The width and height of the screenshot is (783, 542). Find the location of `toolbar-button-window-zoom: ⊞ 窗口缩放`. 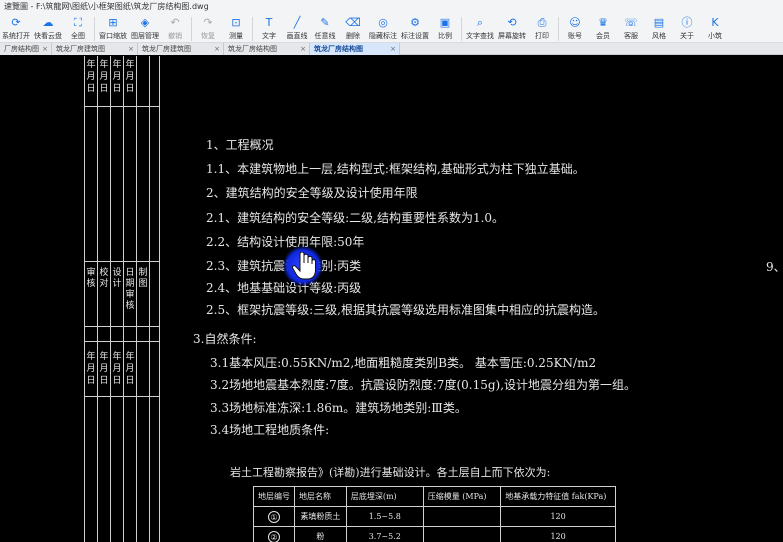

toolbar-button-window-zoom: ⊞ 窗口缩放 is located at coordinates (113, 28).